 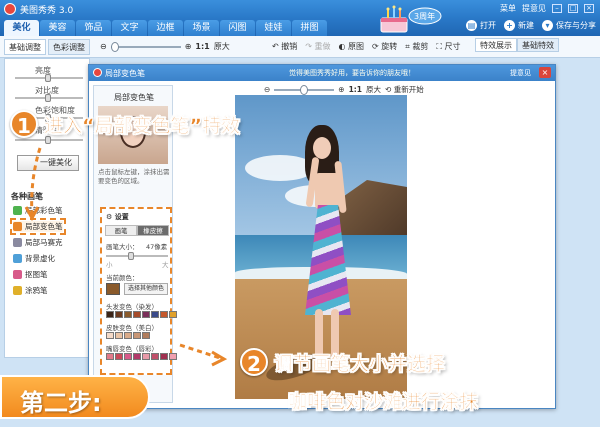 I want to click on one-click-beautify-button: 一键美化, so click(x=48, y=163).